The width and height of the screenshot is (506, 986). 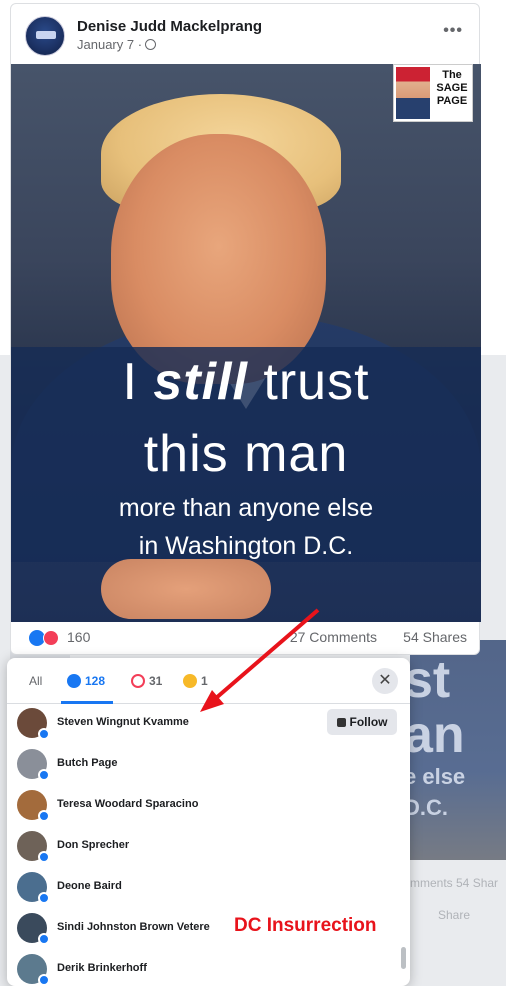 What do you see at coordinates (102, 968) in the screenshot?
I see `person-name: Derik Brinkerhoff` at bounding box center [102, 968].